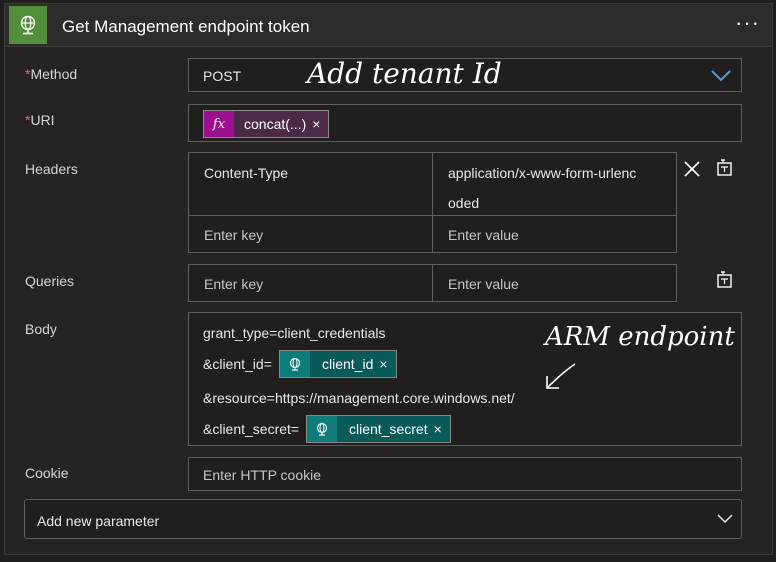  What do you see at coordinates (51, 169) in the screenshot?
I see `headers-label: Headers` at bounding box center [51, 169].